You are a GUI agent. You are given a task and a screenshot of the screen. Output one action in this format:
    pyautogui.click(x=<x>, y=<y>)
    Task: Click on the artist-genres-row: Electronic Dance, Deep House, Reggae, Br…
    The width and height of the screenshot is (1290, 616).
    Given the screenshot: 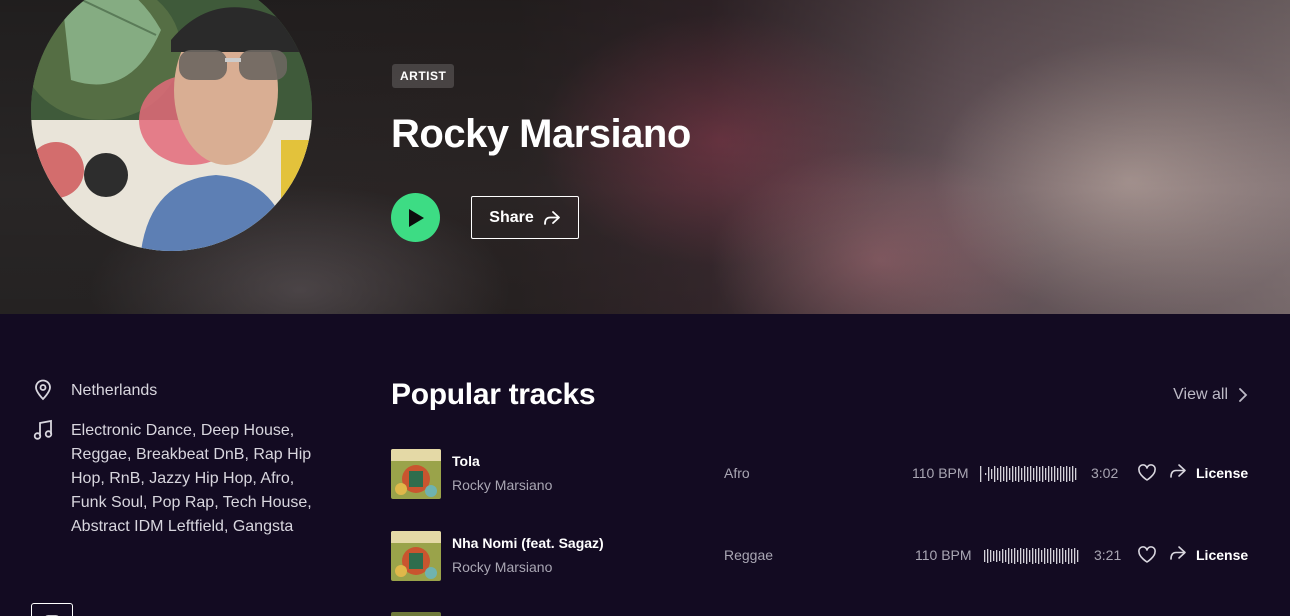 What is the action you would take?
    pyautogui.click(x=179, y=479)
    